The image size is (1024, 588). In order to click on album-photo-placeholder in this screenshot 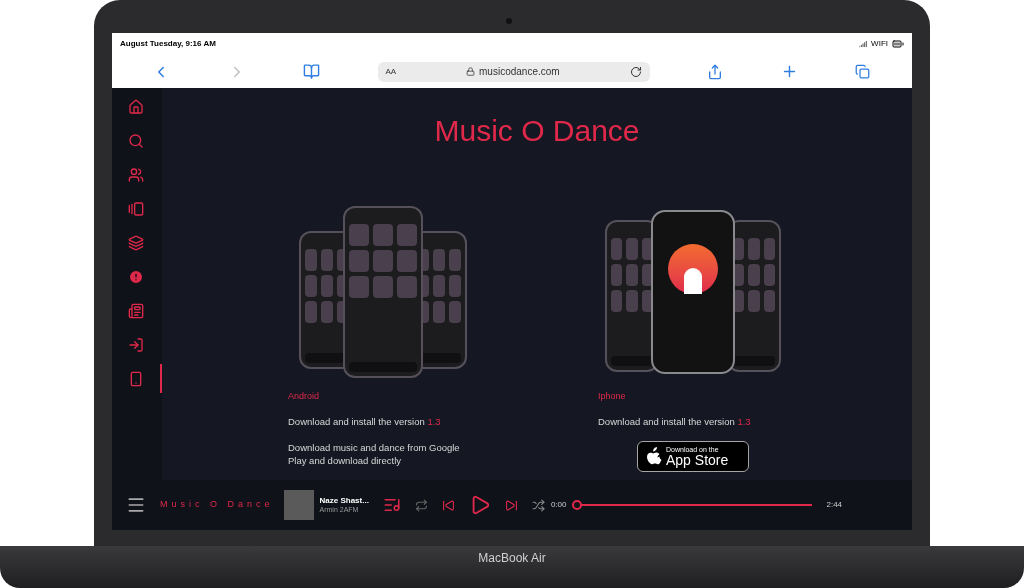, I will do `click(298, 505)`.